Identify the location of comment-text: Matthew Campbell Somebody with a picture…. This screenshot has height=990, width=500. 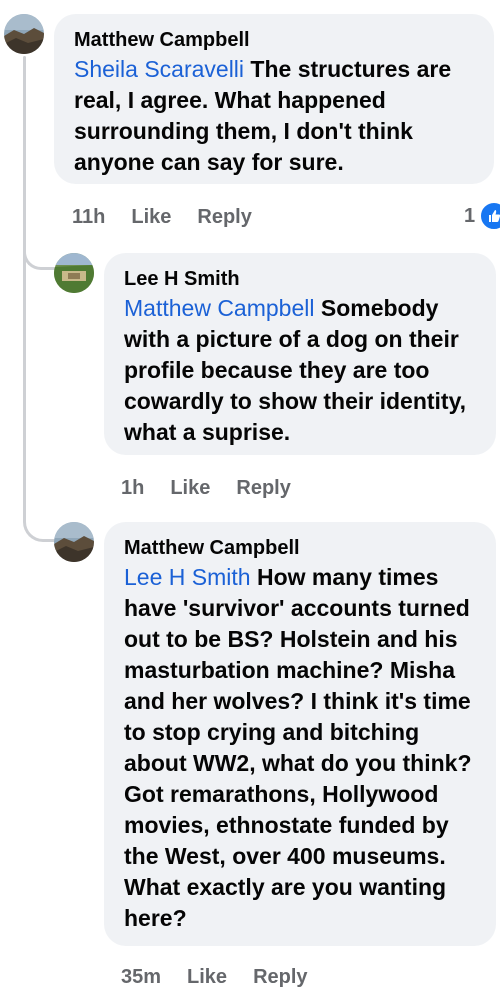
(301, 370).